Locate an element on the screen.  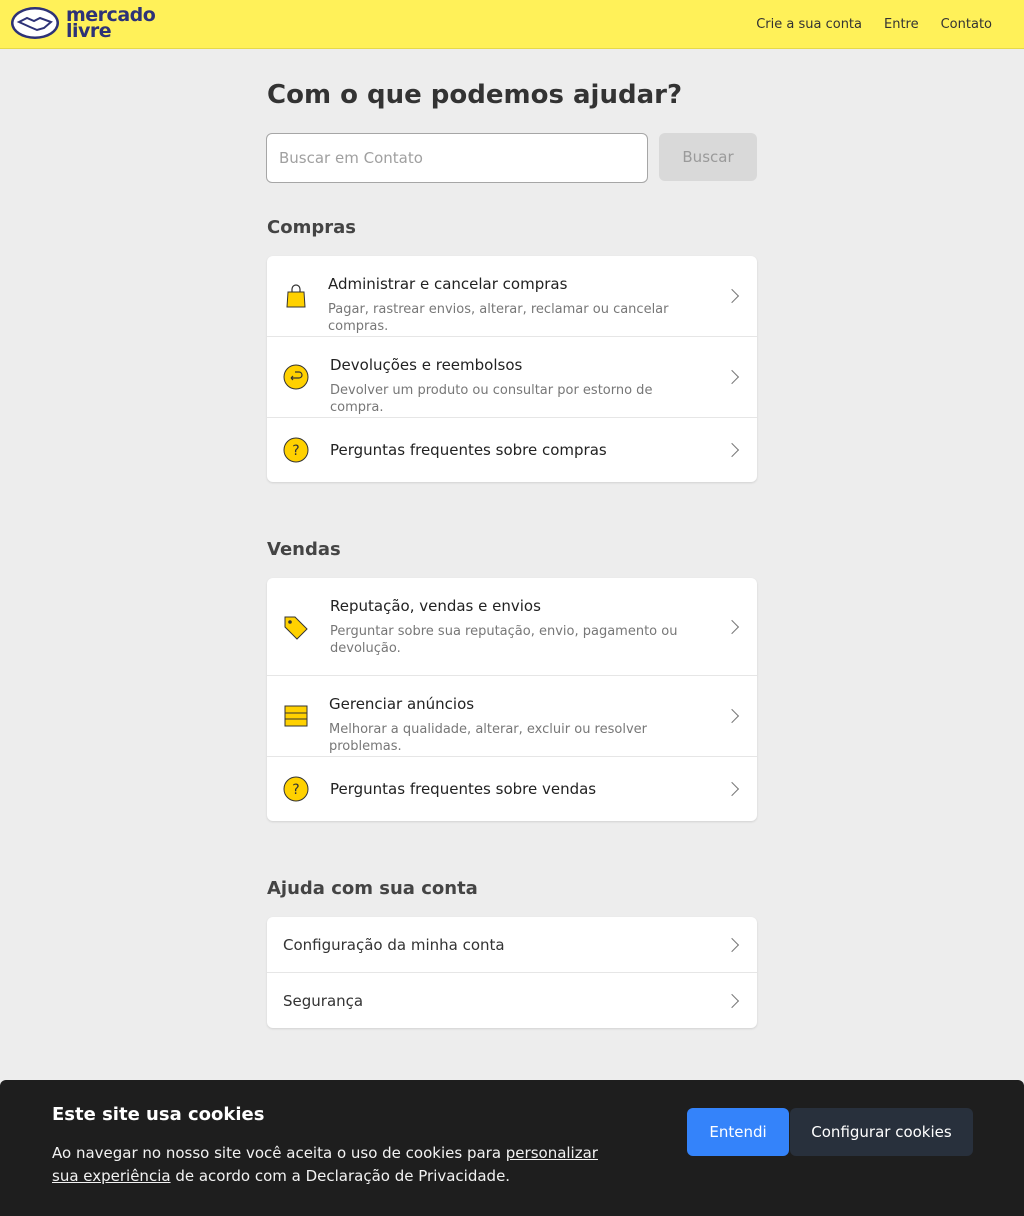
row-title: Segurança is located at coordinates (323, 1001).